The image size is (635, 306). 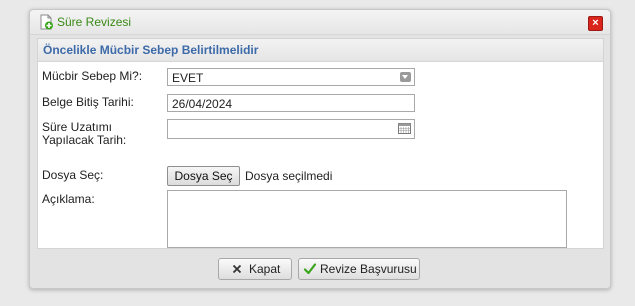 What do you see at coordinates (320, 22) in the screenshot?
I see `dialog-titlebar: Süre Revizesi ×` at bounding box center [320, 22].